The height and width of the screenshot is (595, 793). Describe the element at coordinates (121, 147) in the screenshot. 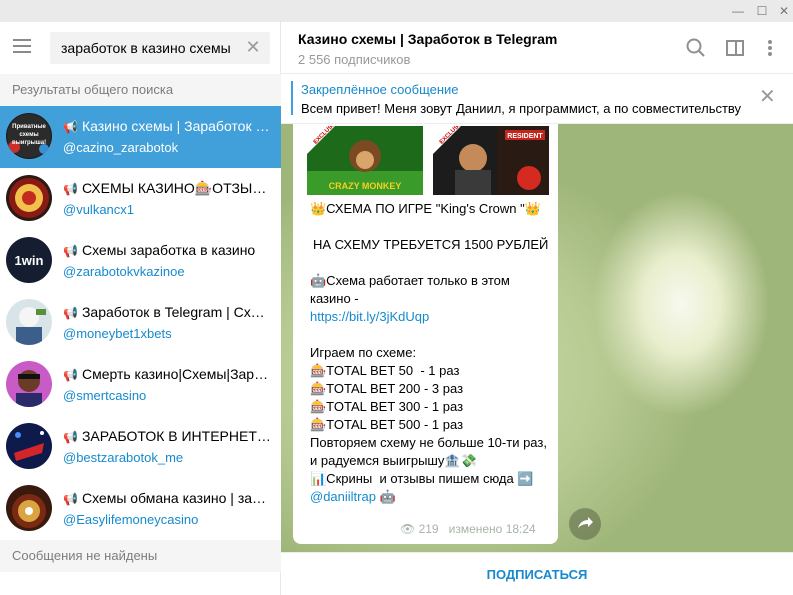

I see `result-handle: @cazino_zarabotok` at that location.